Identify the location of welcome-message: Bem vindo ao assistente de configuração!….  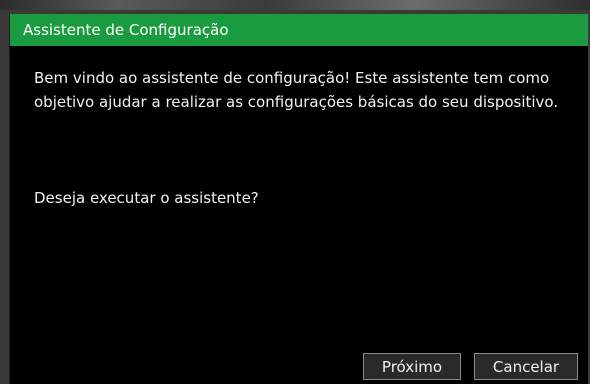
(296, 90).